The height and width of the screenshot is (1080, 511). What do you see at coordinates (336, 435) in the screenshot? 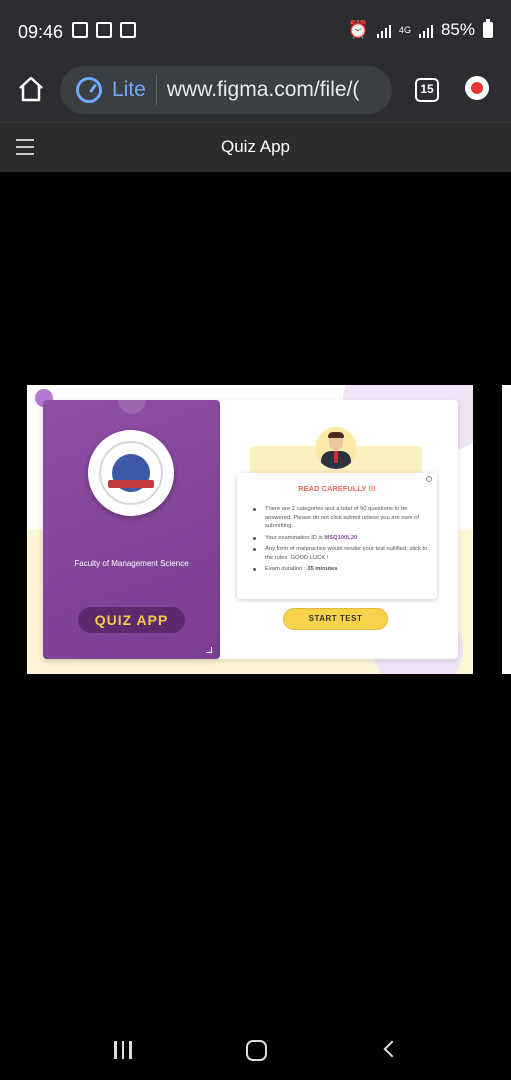
I see `avatar-hair` at bounding box center [336, 435].